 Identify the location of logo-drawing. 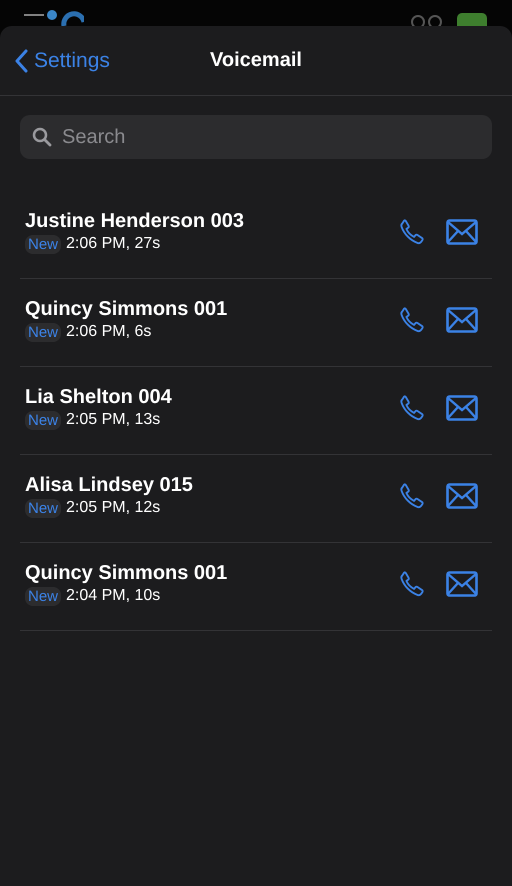
(54, 17).